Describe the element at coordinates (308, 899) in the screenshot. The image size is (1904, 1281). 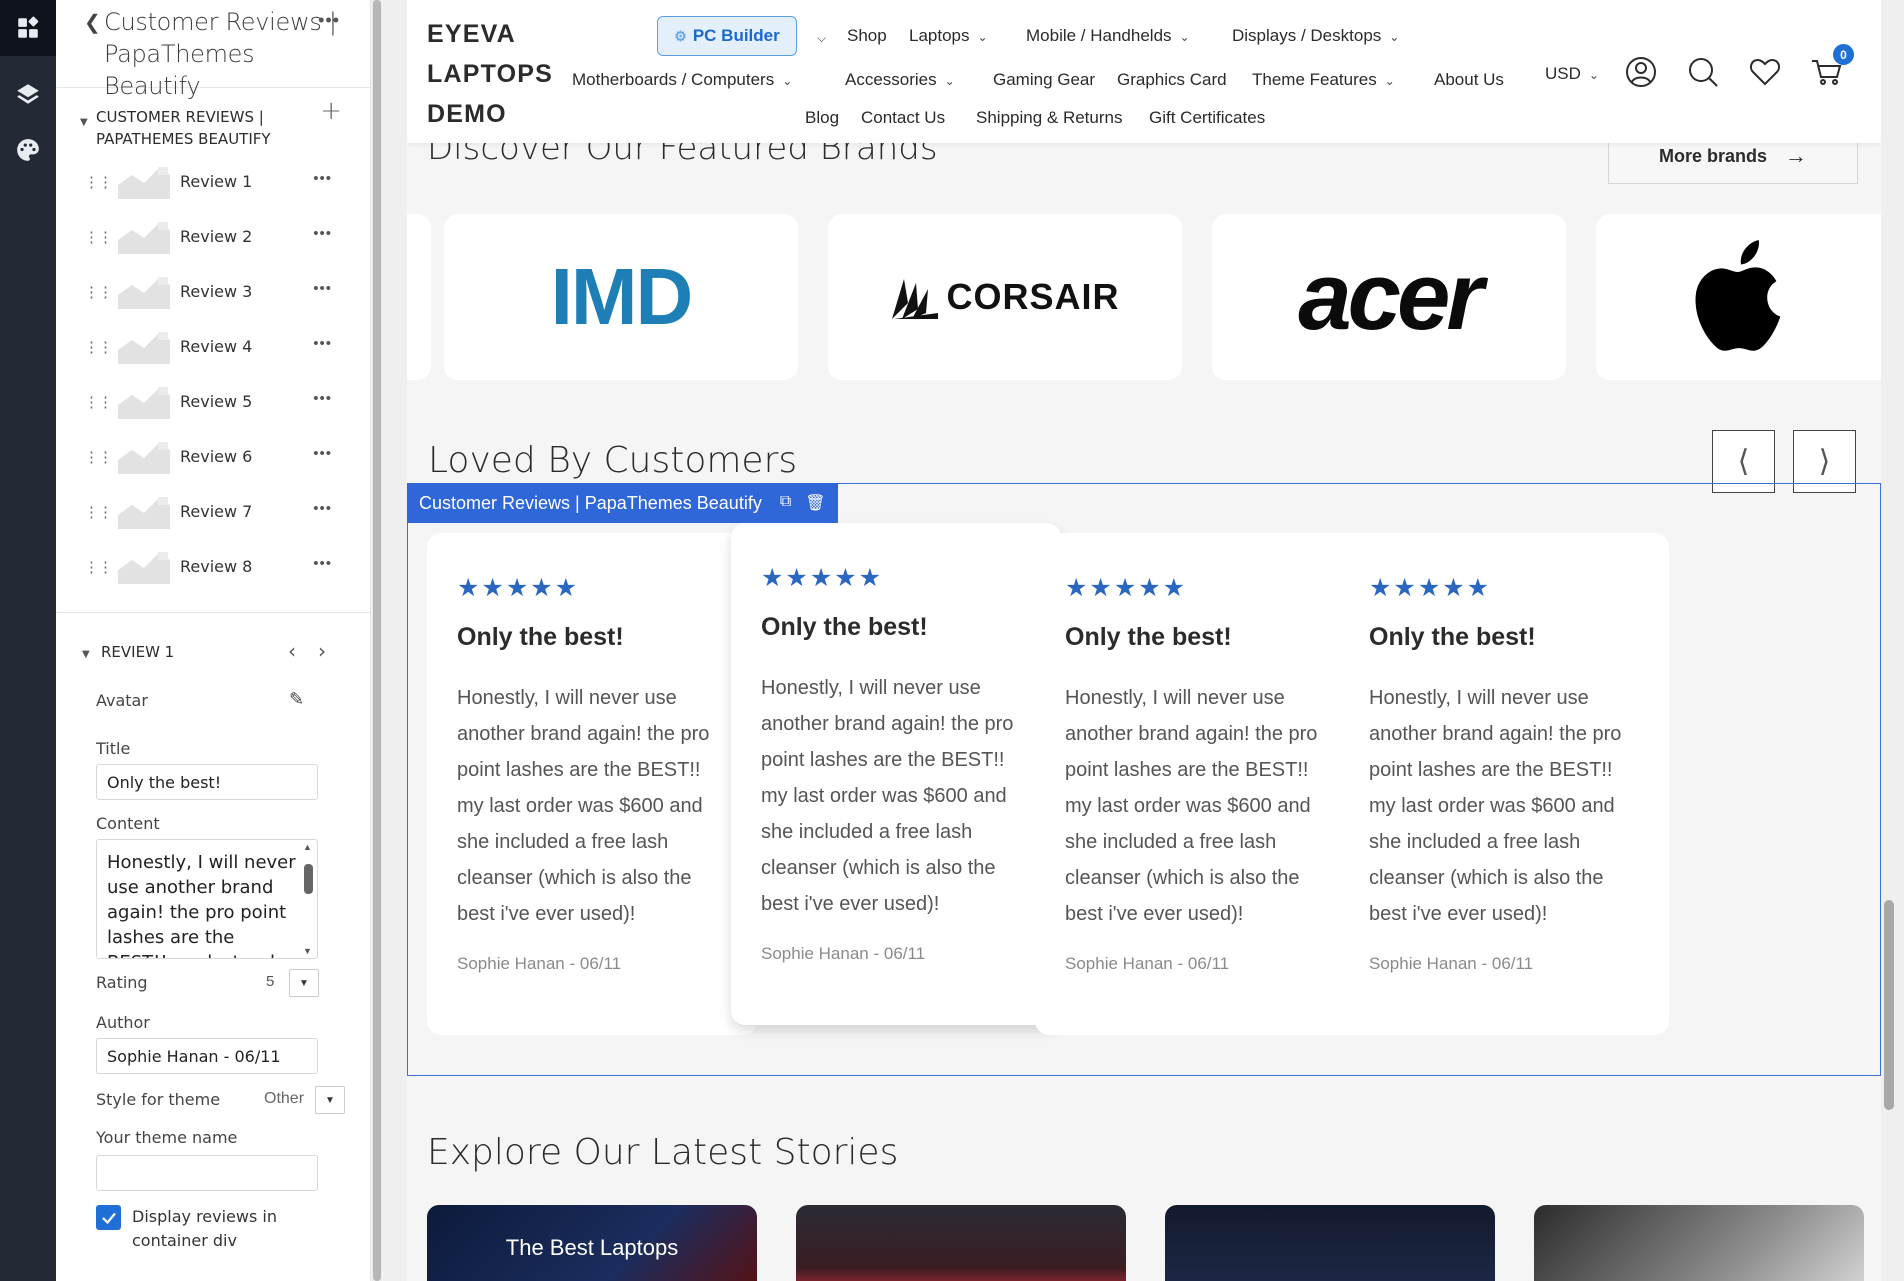
I see `textarea-scrollbar: ▲ ▼` at that location.